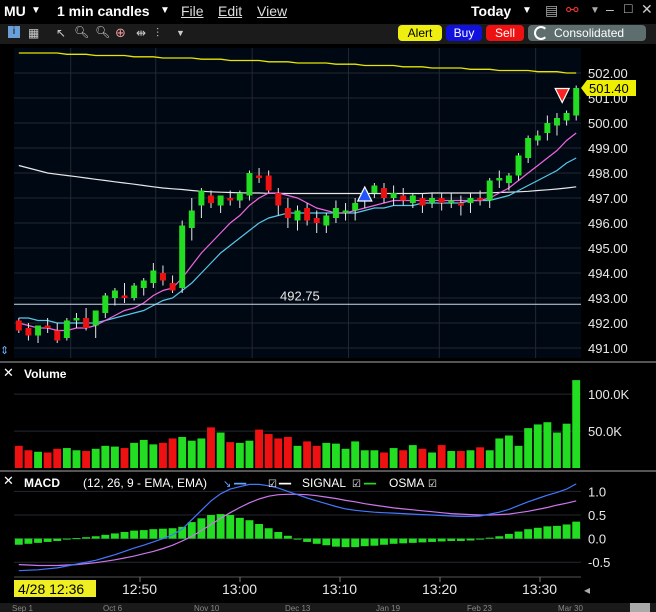  Describe the element at coordinates (464, 33) in the screenshot. I see `buy-button: Buy` at that location.